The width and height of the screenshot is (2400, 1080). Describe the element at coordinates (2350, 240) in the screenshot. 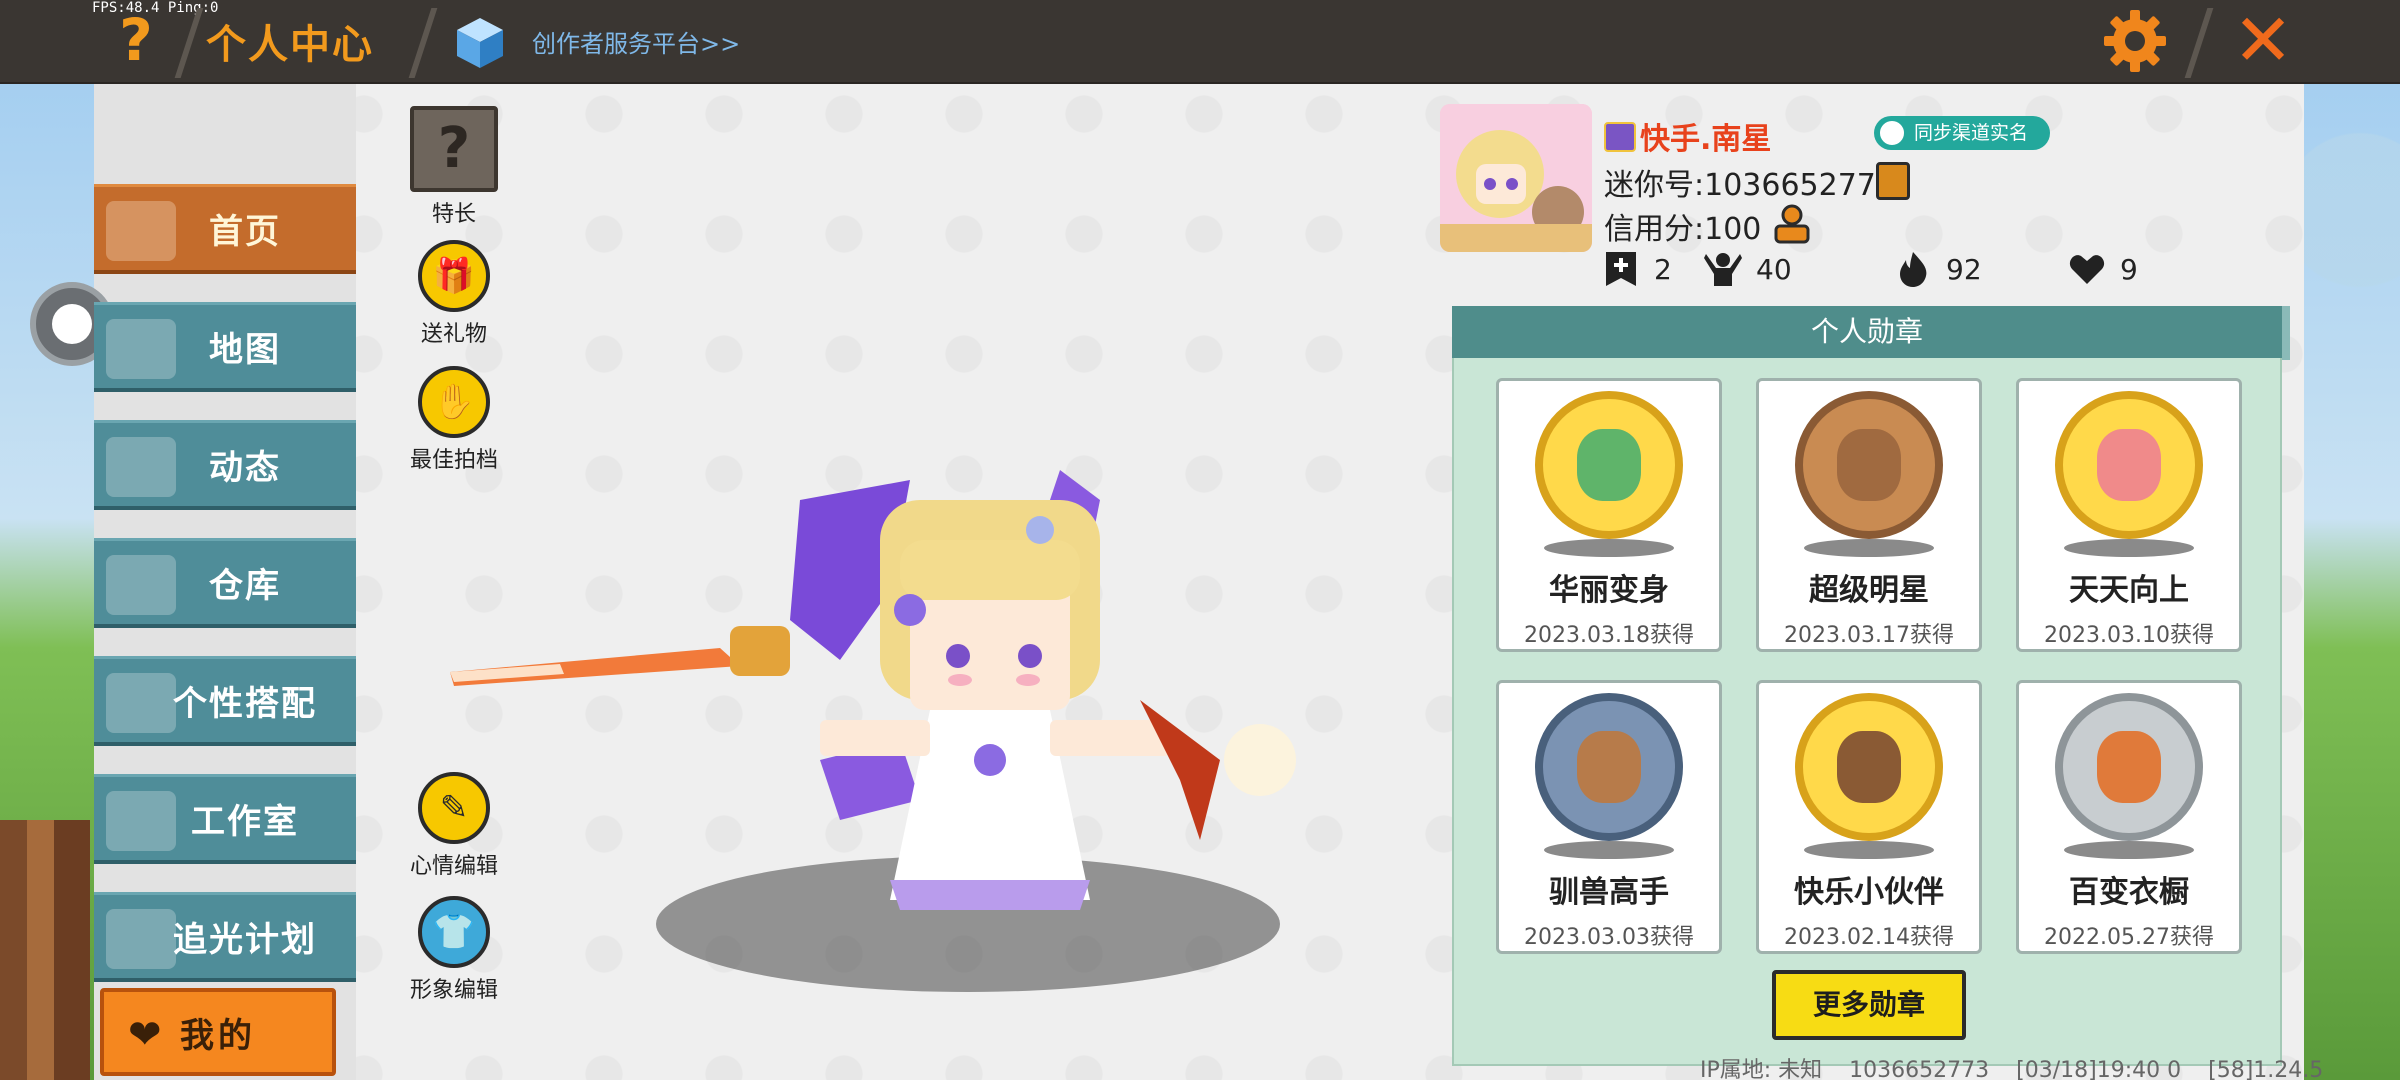

I see `tree-scenery` at that location.